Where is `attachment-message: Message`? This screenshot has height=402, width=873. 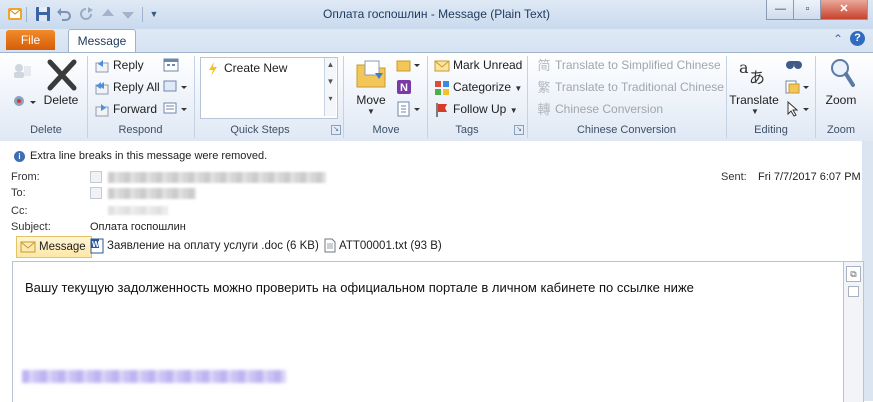 attachment-message: Message is located at coordinates (54, 247).